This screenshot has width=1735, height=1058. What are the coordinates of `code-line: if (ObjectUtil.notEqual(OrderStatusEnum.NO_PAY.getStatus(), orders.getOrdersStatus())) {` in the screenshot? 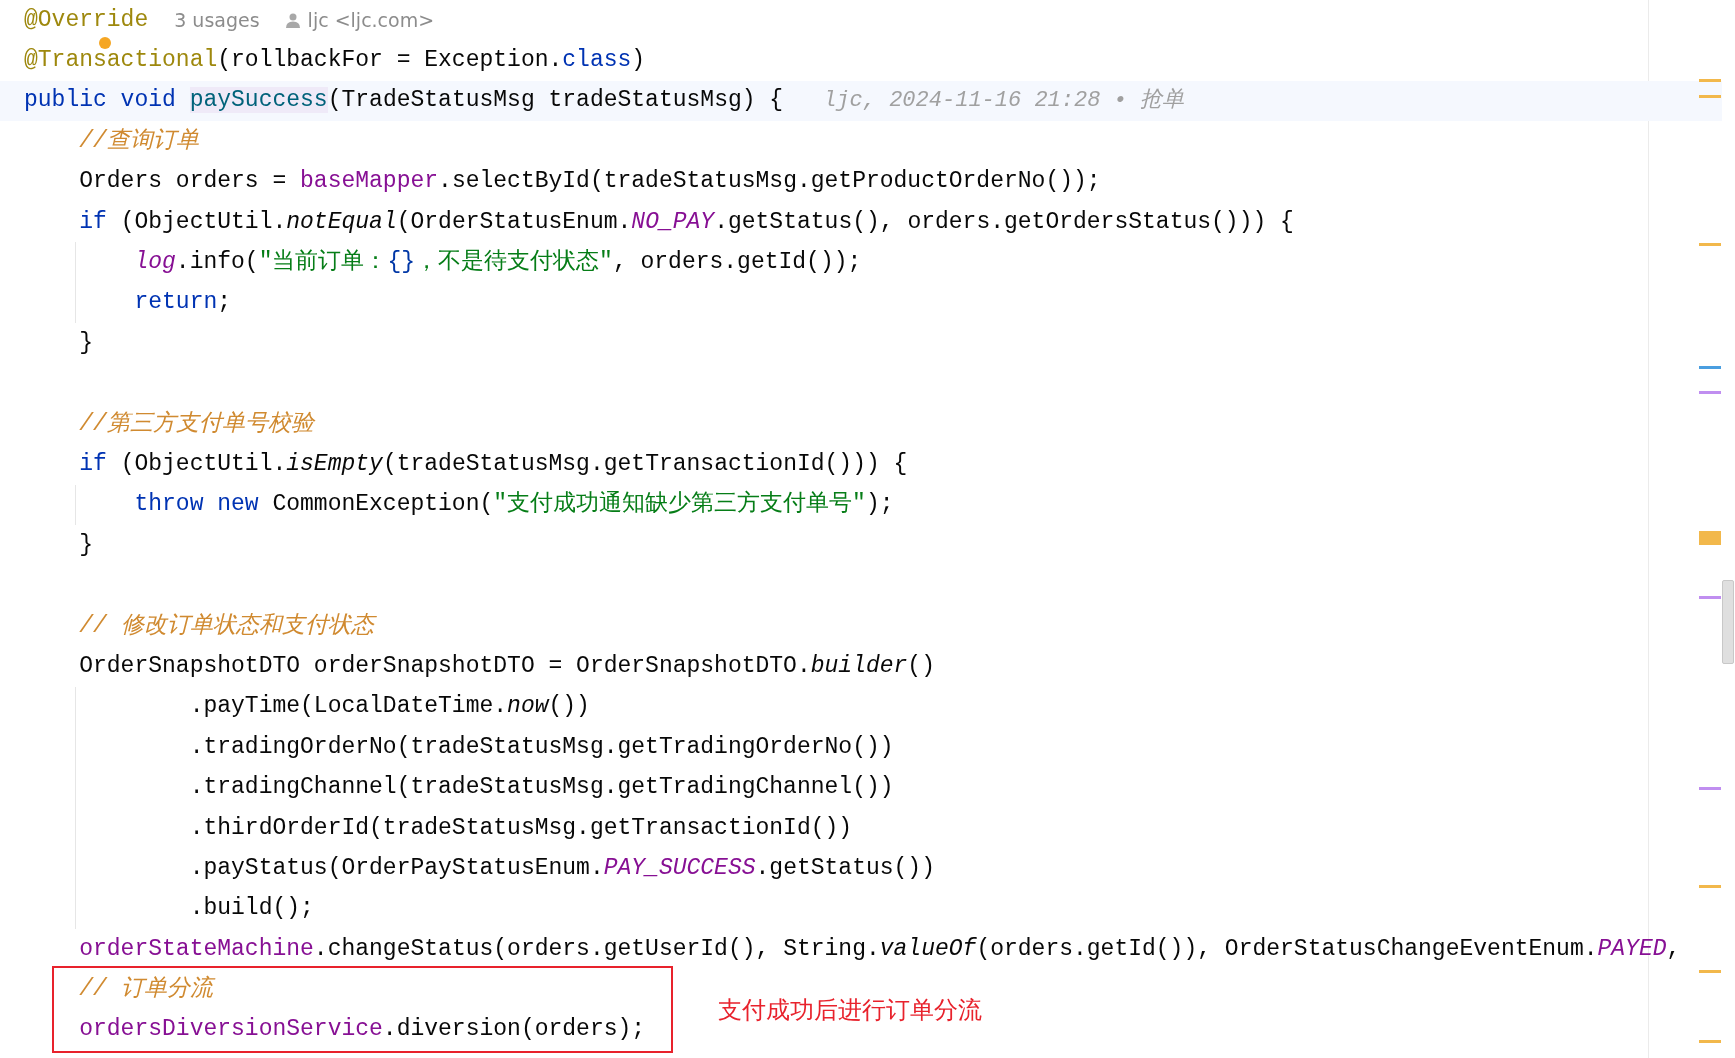 It's located at (686, 222).